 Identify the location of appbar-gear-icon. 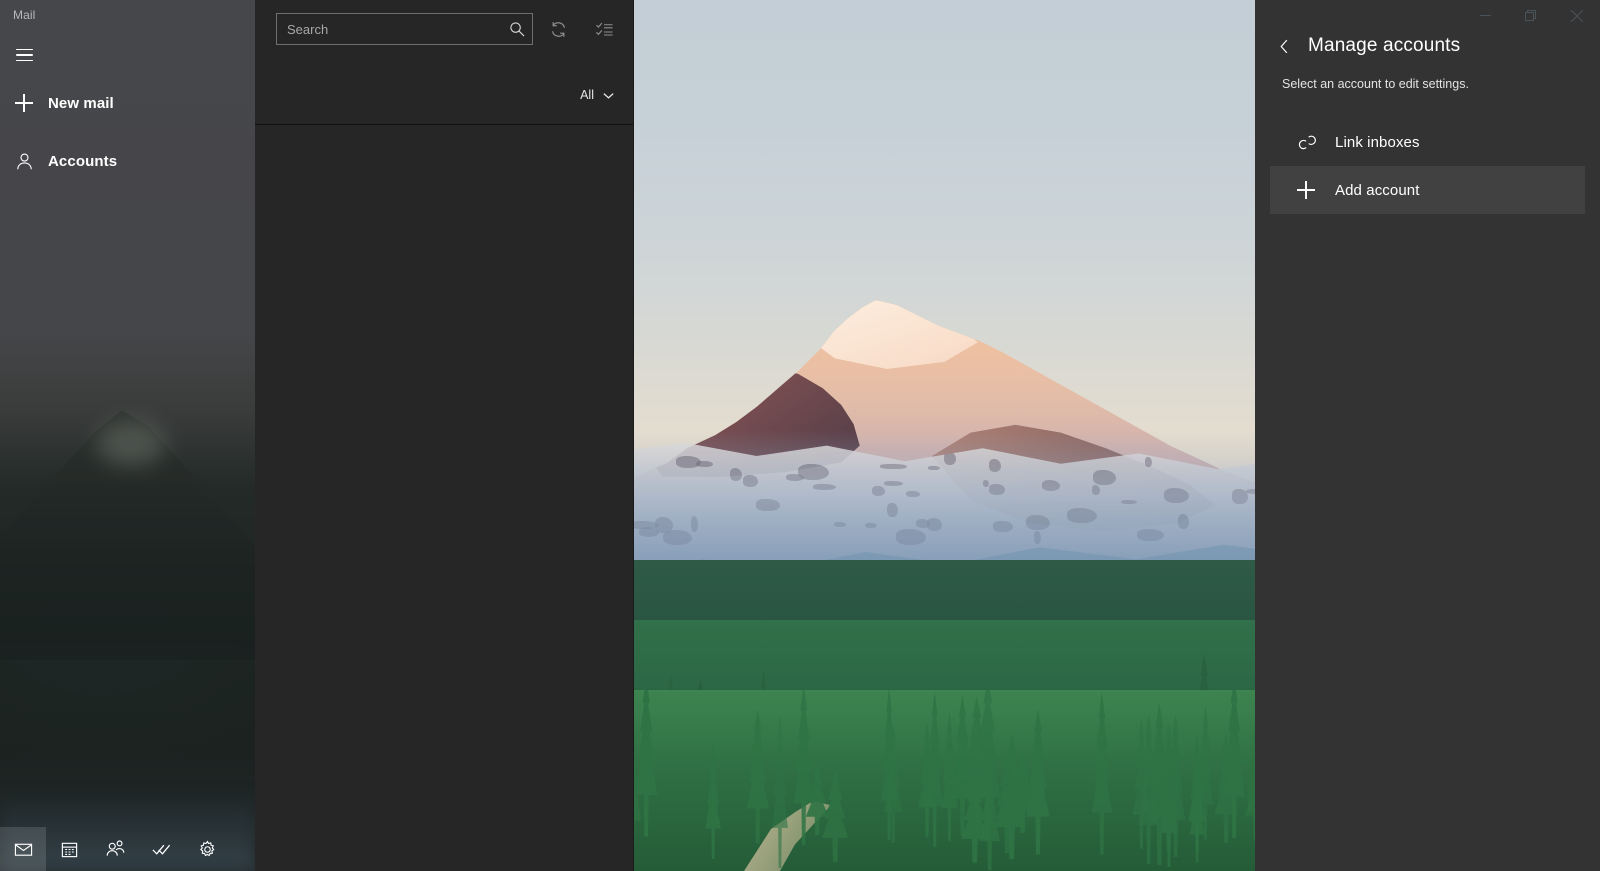
(207, 849).